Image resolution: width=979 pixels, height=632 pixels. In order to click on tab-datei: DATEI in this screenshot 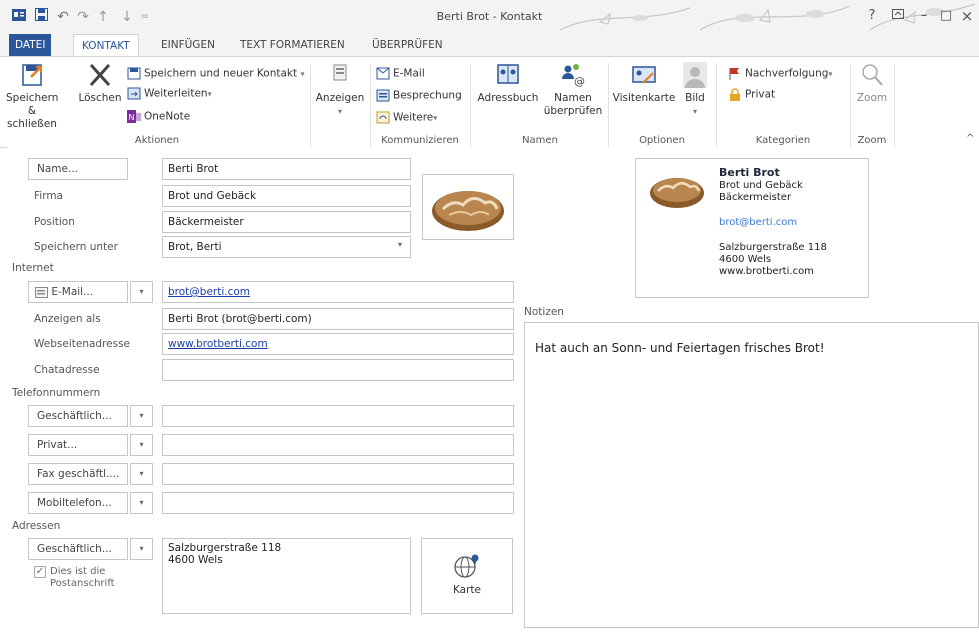, I will do `click(30, 45)`.